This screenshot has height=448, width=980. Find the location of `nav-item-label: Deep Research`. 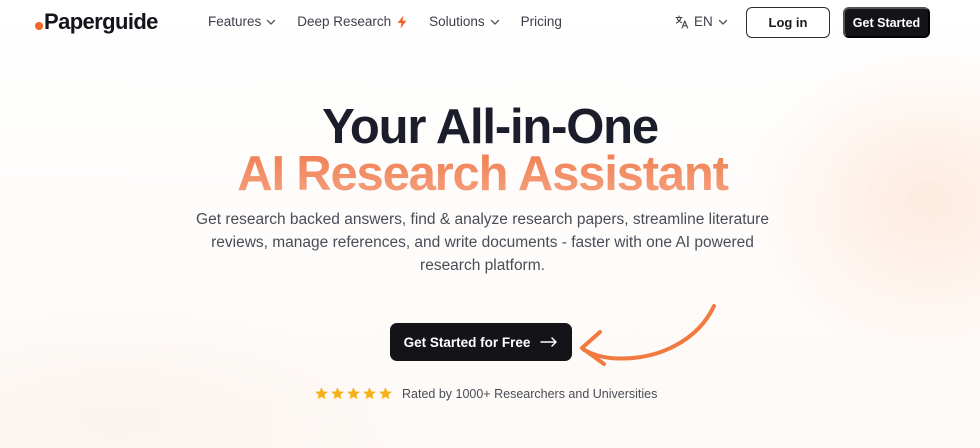

nav-item-label: Deep Research is located at coordinates (344, 21).